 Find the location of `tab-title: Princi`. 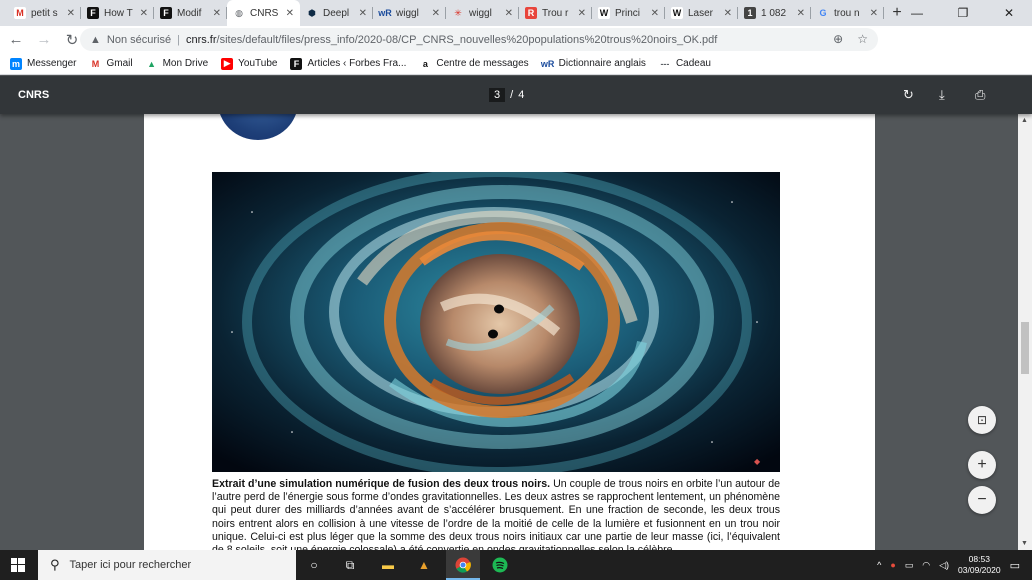

tab-title: Princi is located at coordinates (628, 13).